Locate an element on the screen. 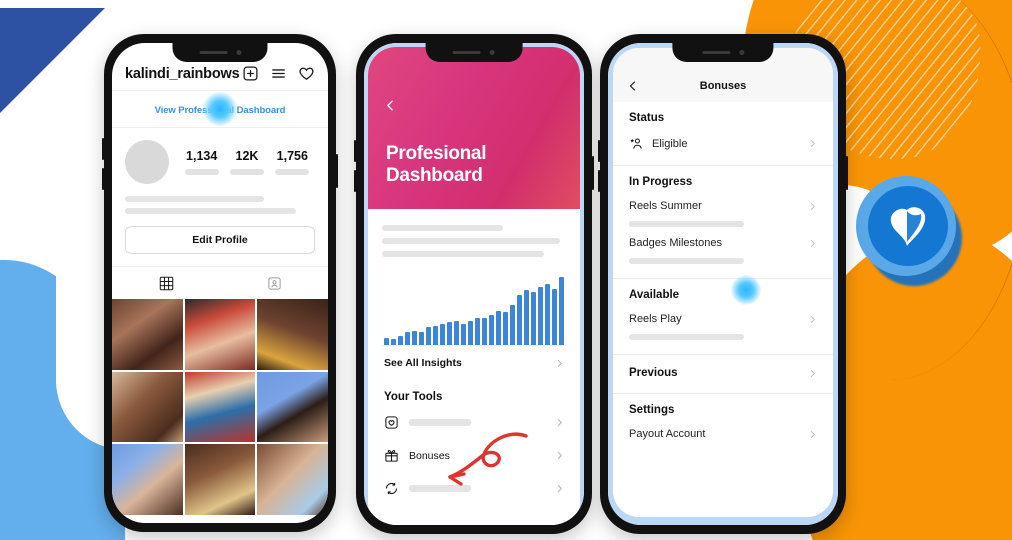 The width and height of the screenshot is (1012, 540). section-previous: Previous is located at coordinates (723, 374).